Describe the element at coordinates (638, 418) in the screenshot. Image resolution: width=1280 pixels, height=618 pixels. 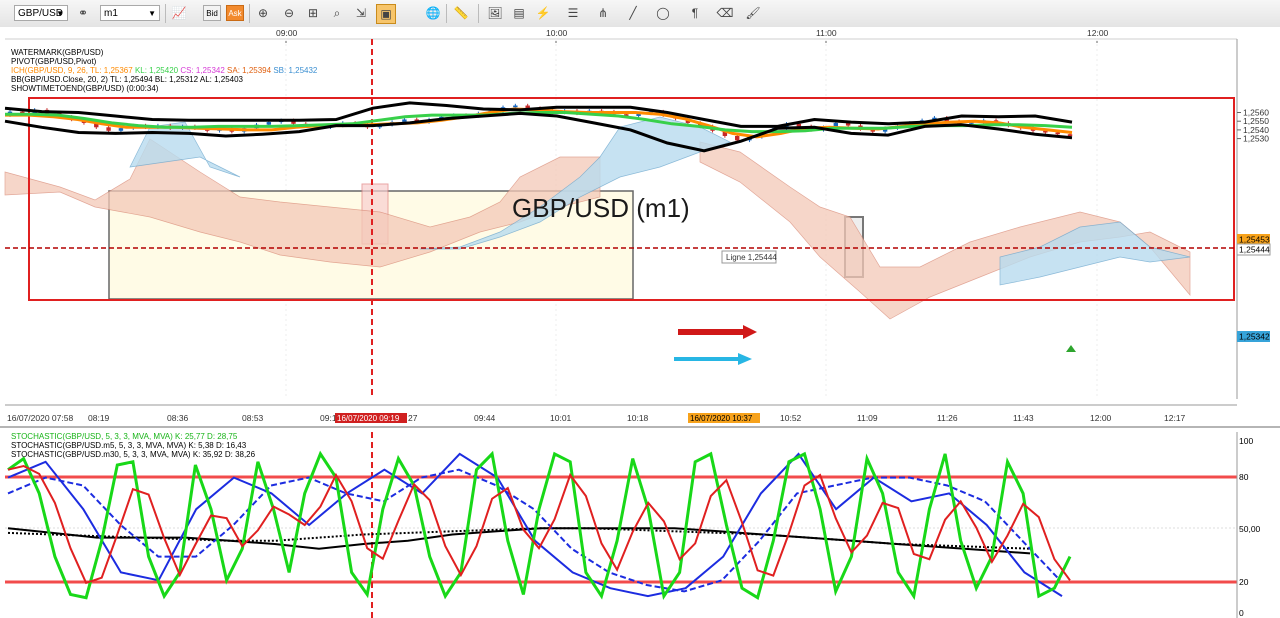
I see `bottom-time-label: 10:18` at that location.